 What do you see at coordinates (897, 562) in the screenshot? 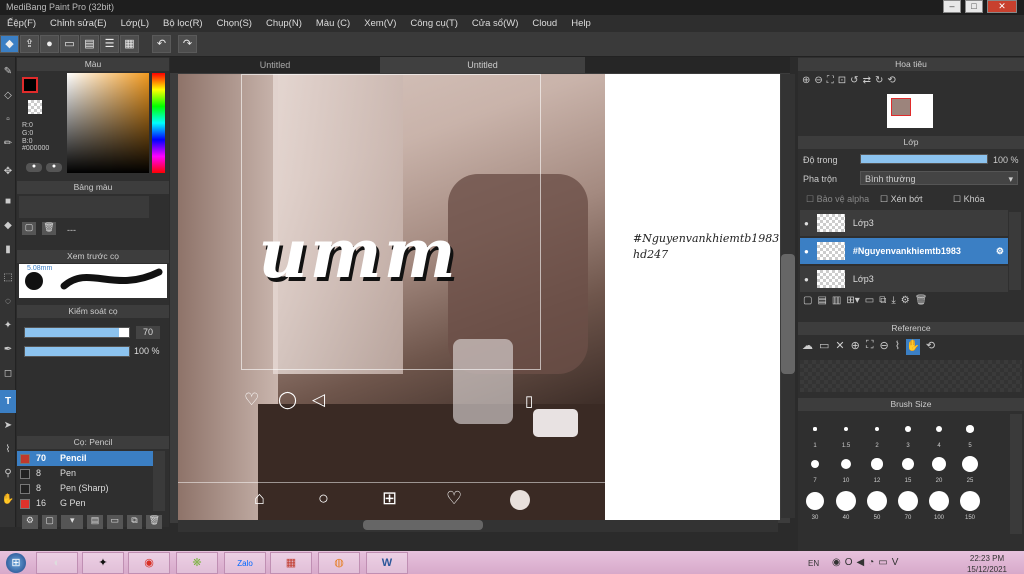
I see `vietkey-icon: V` at bounding box center [897, 562].